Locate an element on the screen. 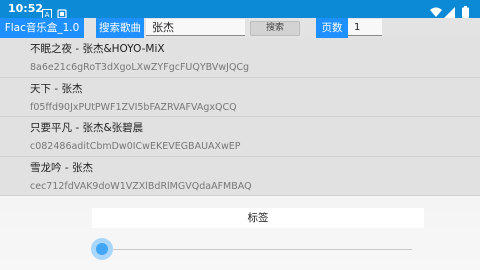 The width and height of the screenshot is (480, 270). song-hash: f05ffd90JxPUtPWF1ZVI5bFAZRVAFVAgxQCQ is located at coordinates (133, 107).